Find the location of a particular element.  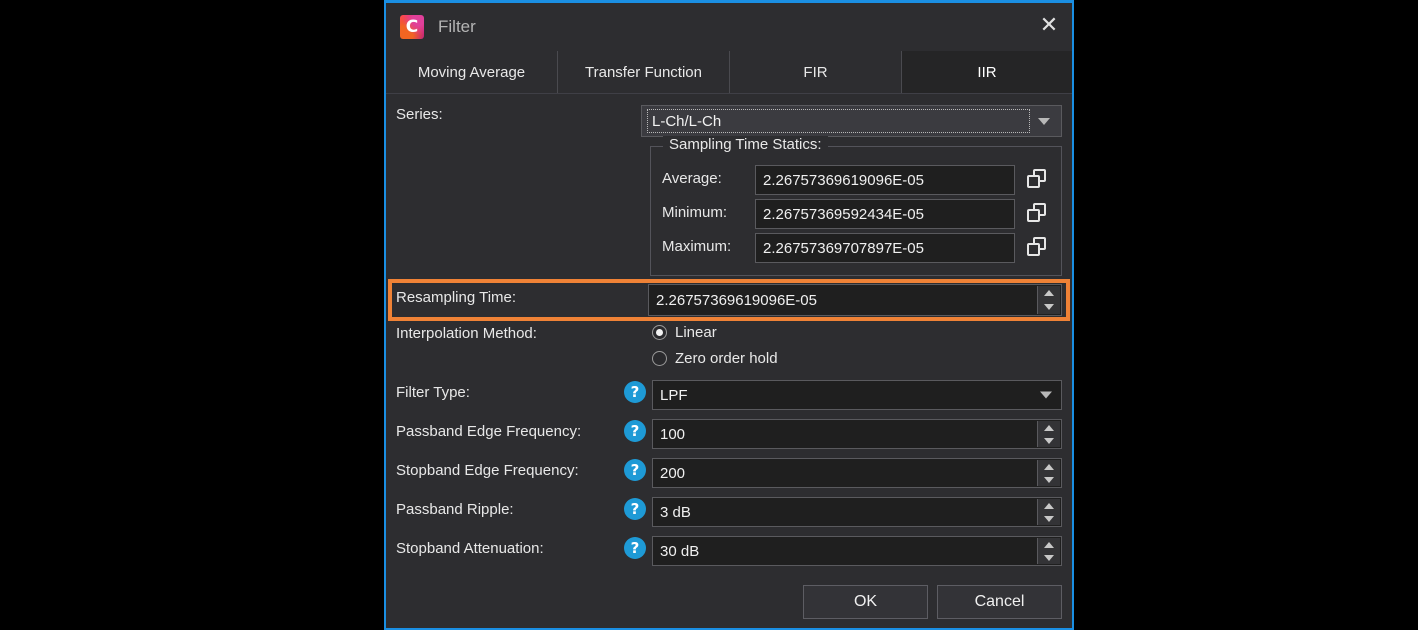

passband-ripple-label: Passband Ripple: is located at coordinates (455, 509).